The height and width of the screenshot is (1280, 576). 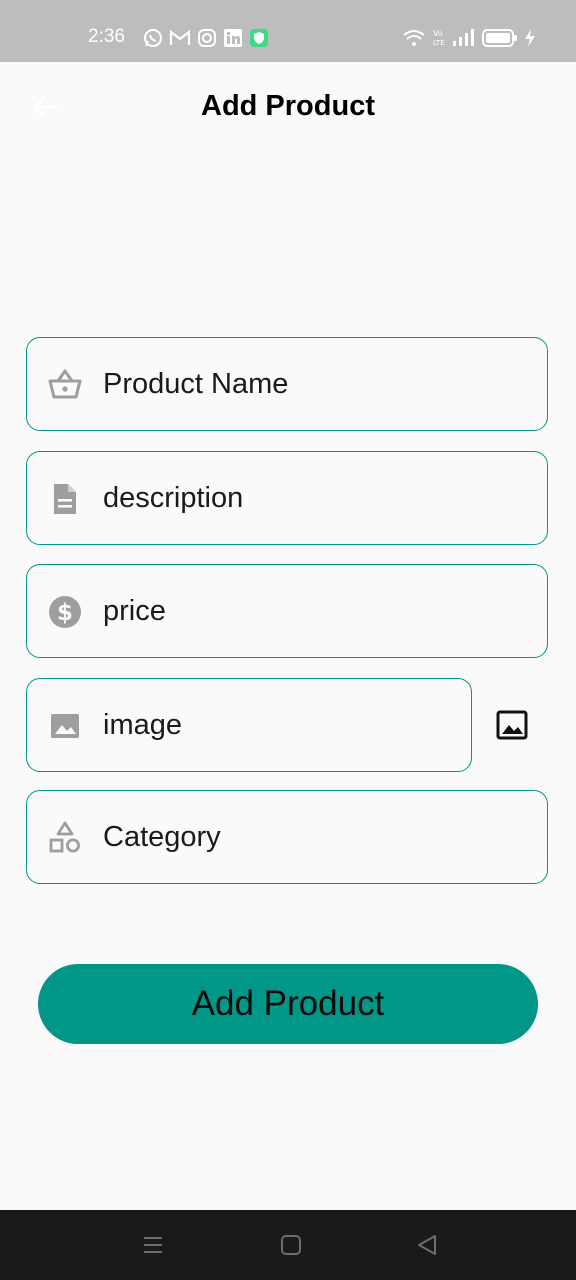 I want to click on document-icon, so click(x=65, y=499).